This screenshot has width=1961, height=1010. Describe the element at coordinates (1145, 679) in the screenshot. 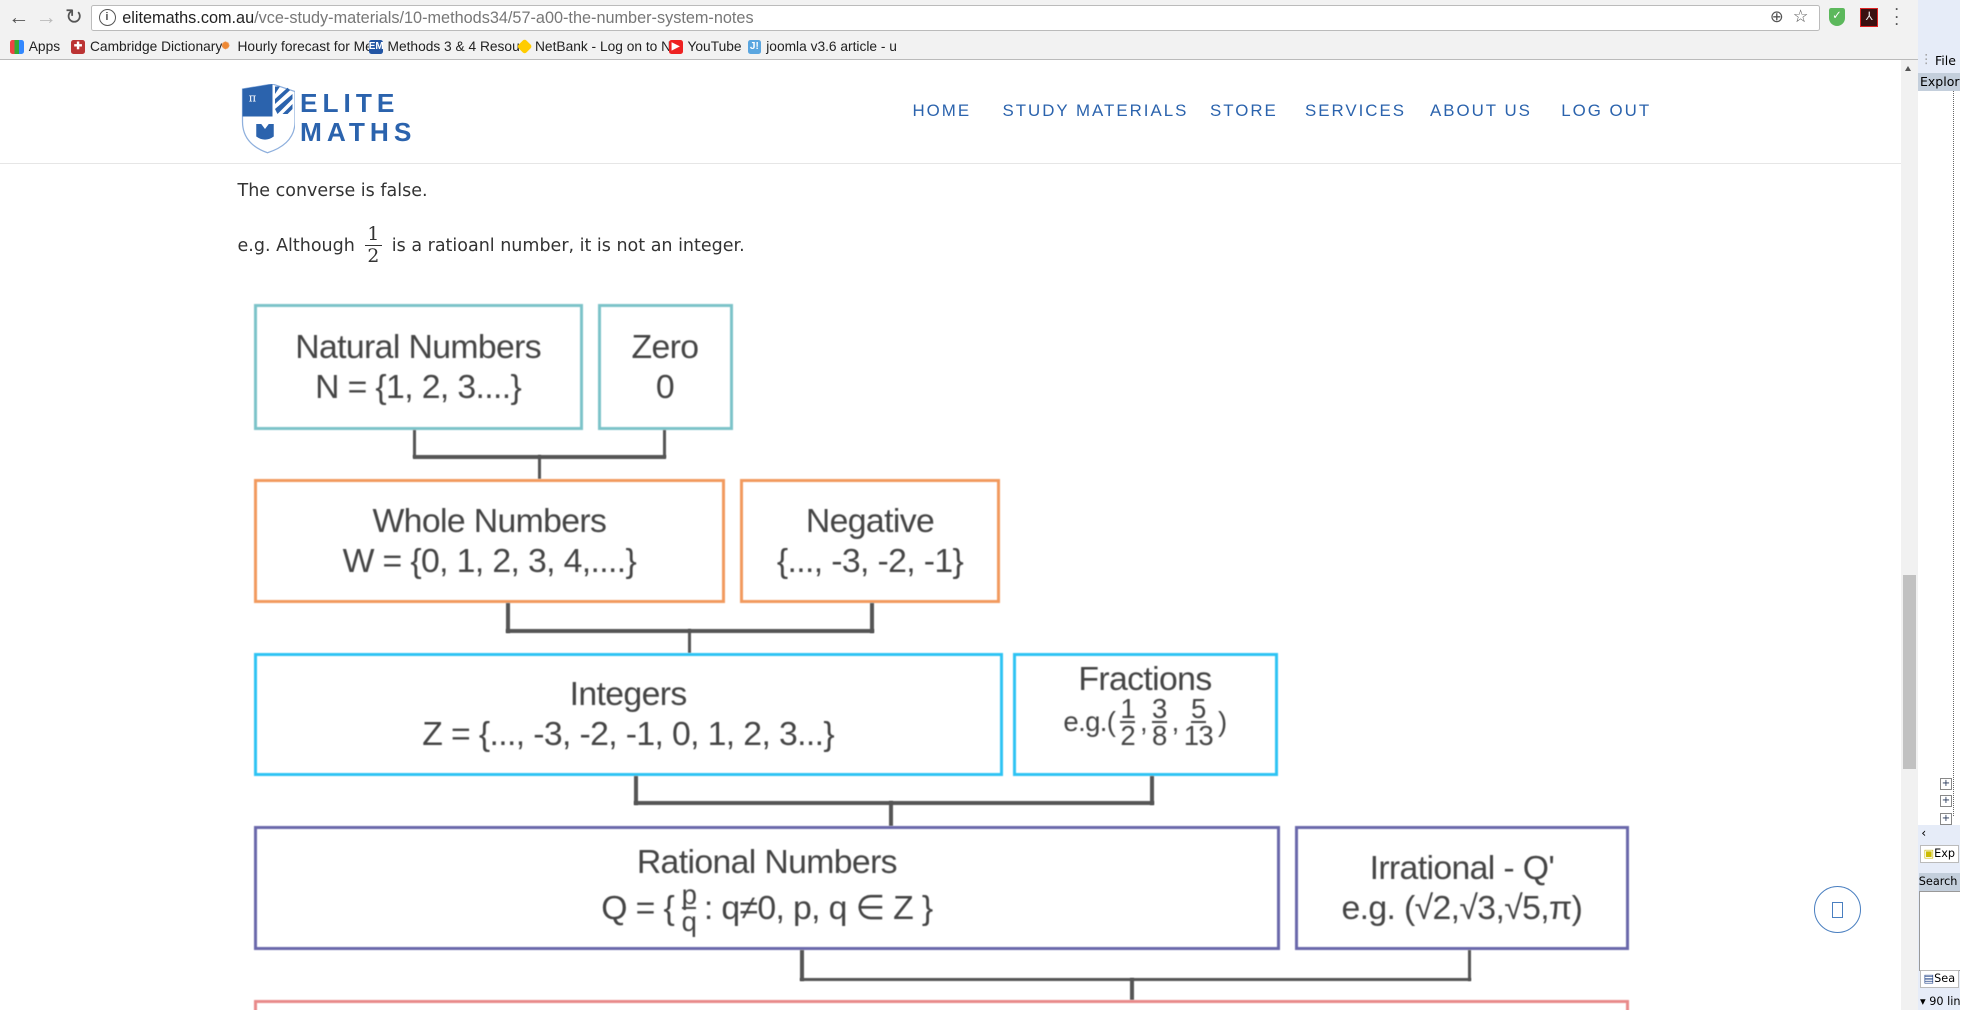

I see `box-title: Fractions` at that location.